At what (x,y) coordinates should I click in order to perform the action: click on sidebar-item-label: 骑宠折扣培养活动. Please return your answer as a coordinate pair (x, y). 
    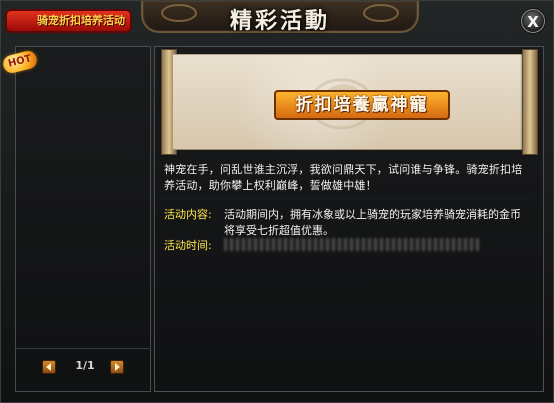
    Looking at the image, I should click on (81, 20).